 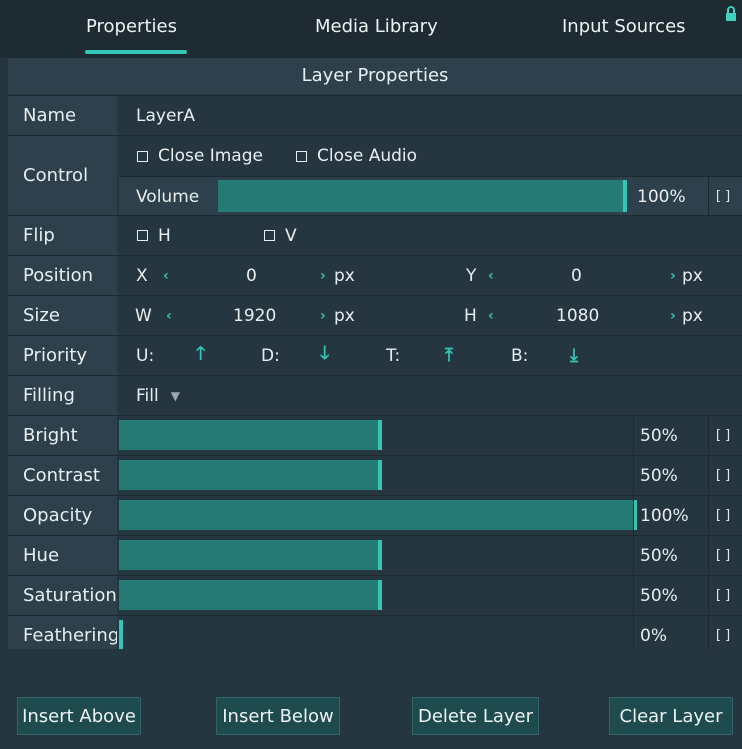 What do you see at coordinates (577, 315) in the screenshot?
I see `height-value-field: 1080` at bounding box center [577, 315].